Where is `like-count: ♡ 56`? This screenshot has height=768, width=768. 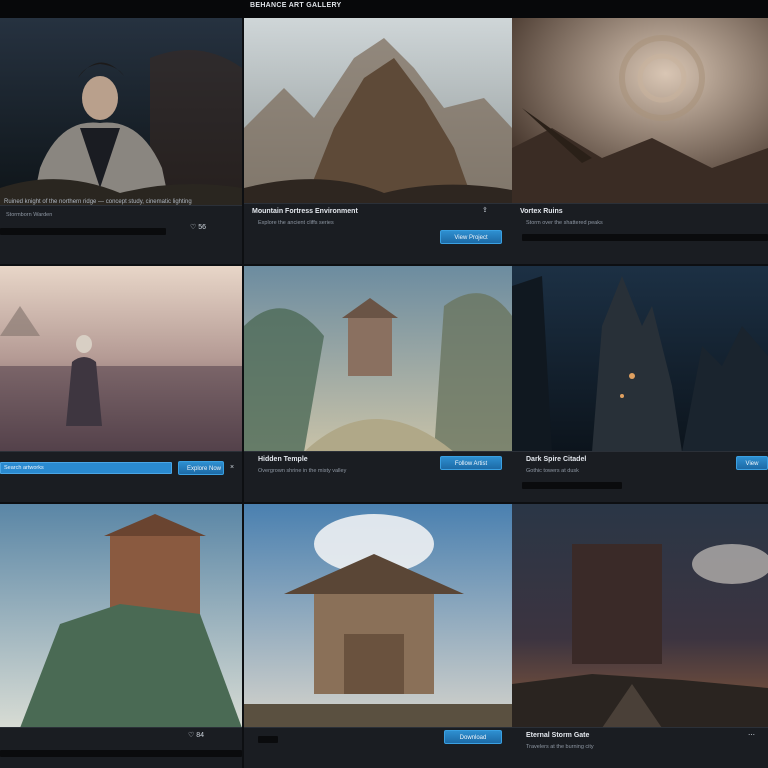
like-count: ♡ 56 is located at coordinates (198, 227).